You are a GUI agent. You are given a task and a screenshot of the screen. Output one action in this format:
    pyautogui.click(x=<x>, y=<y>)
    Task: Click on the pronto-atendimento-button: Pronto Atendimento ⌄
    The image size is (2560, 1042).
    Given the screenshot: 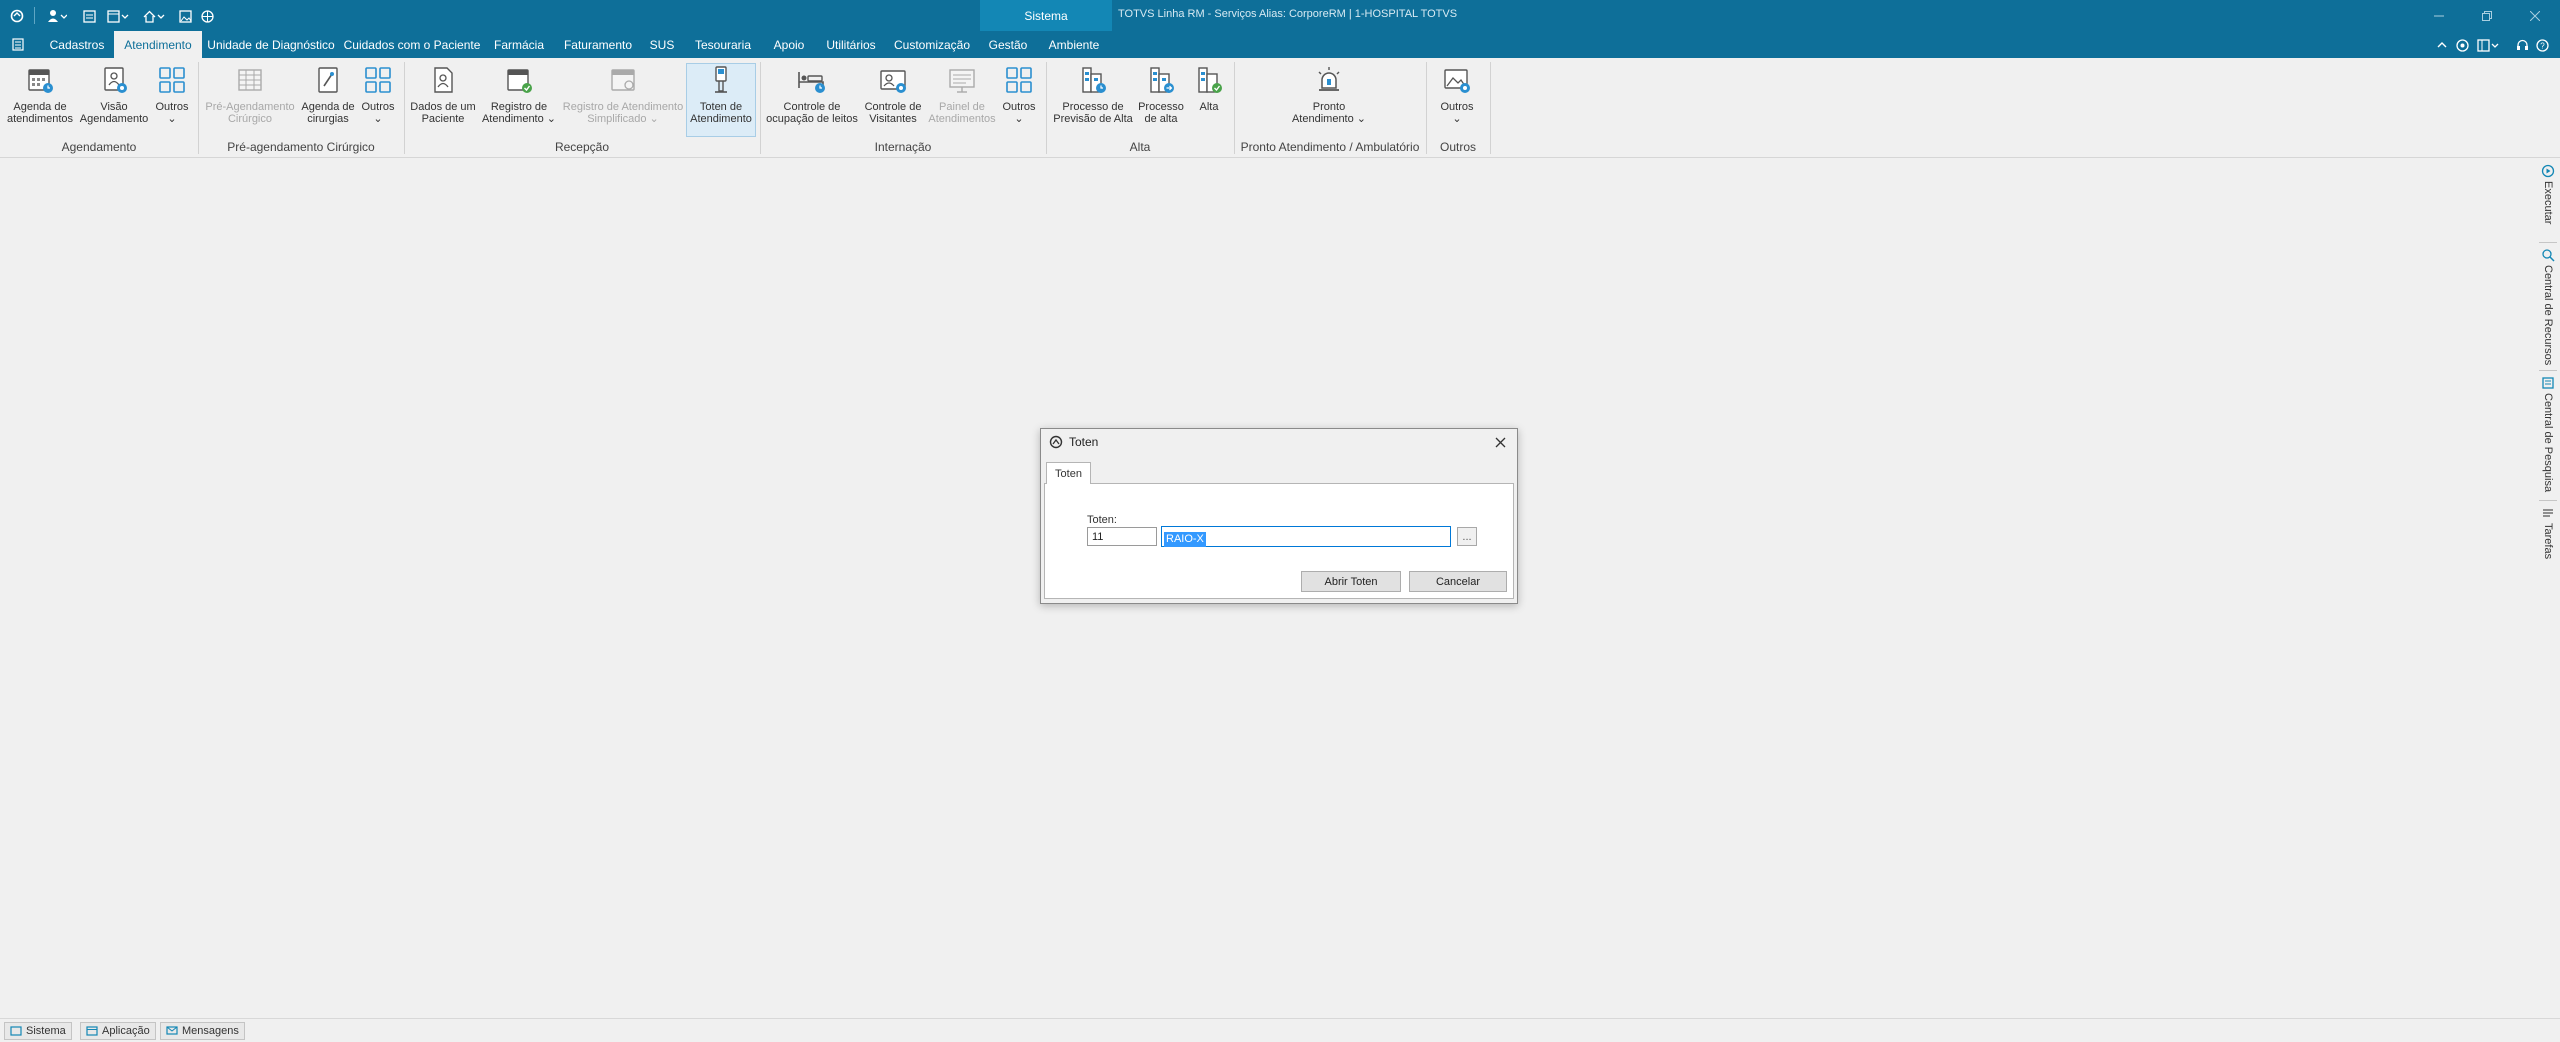 What is the action you would take?
    pyautogui.click(x=1329, y=94)
    